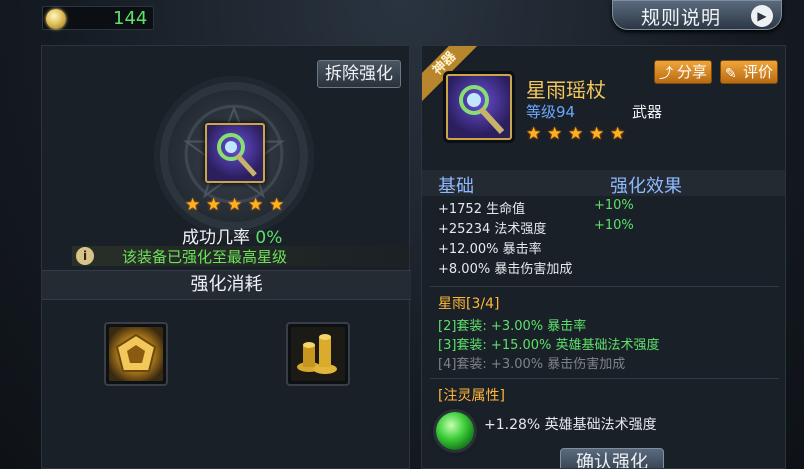 The width and height of the screenshot is (804, 469). Describe the element at coordinates (646, 186) in the screenshot. I see `effect-column-title: 强化效果` at that location.